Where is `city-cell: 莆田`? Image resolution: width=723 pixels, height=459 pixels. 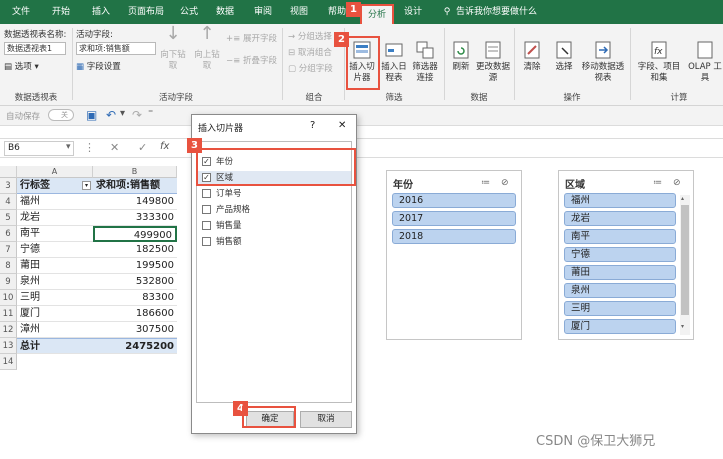 city-cell: 莆田 is located at coordinates (55, 266).